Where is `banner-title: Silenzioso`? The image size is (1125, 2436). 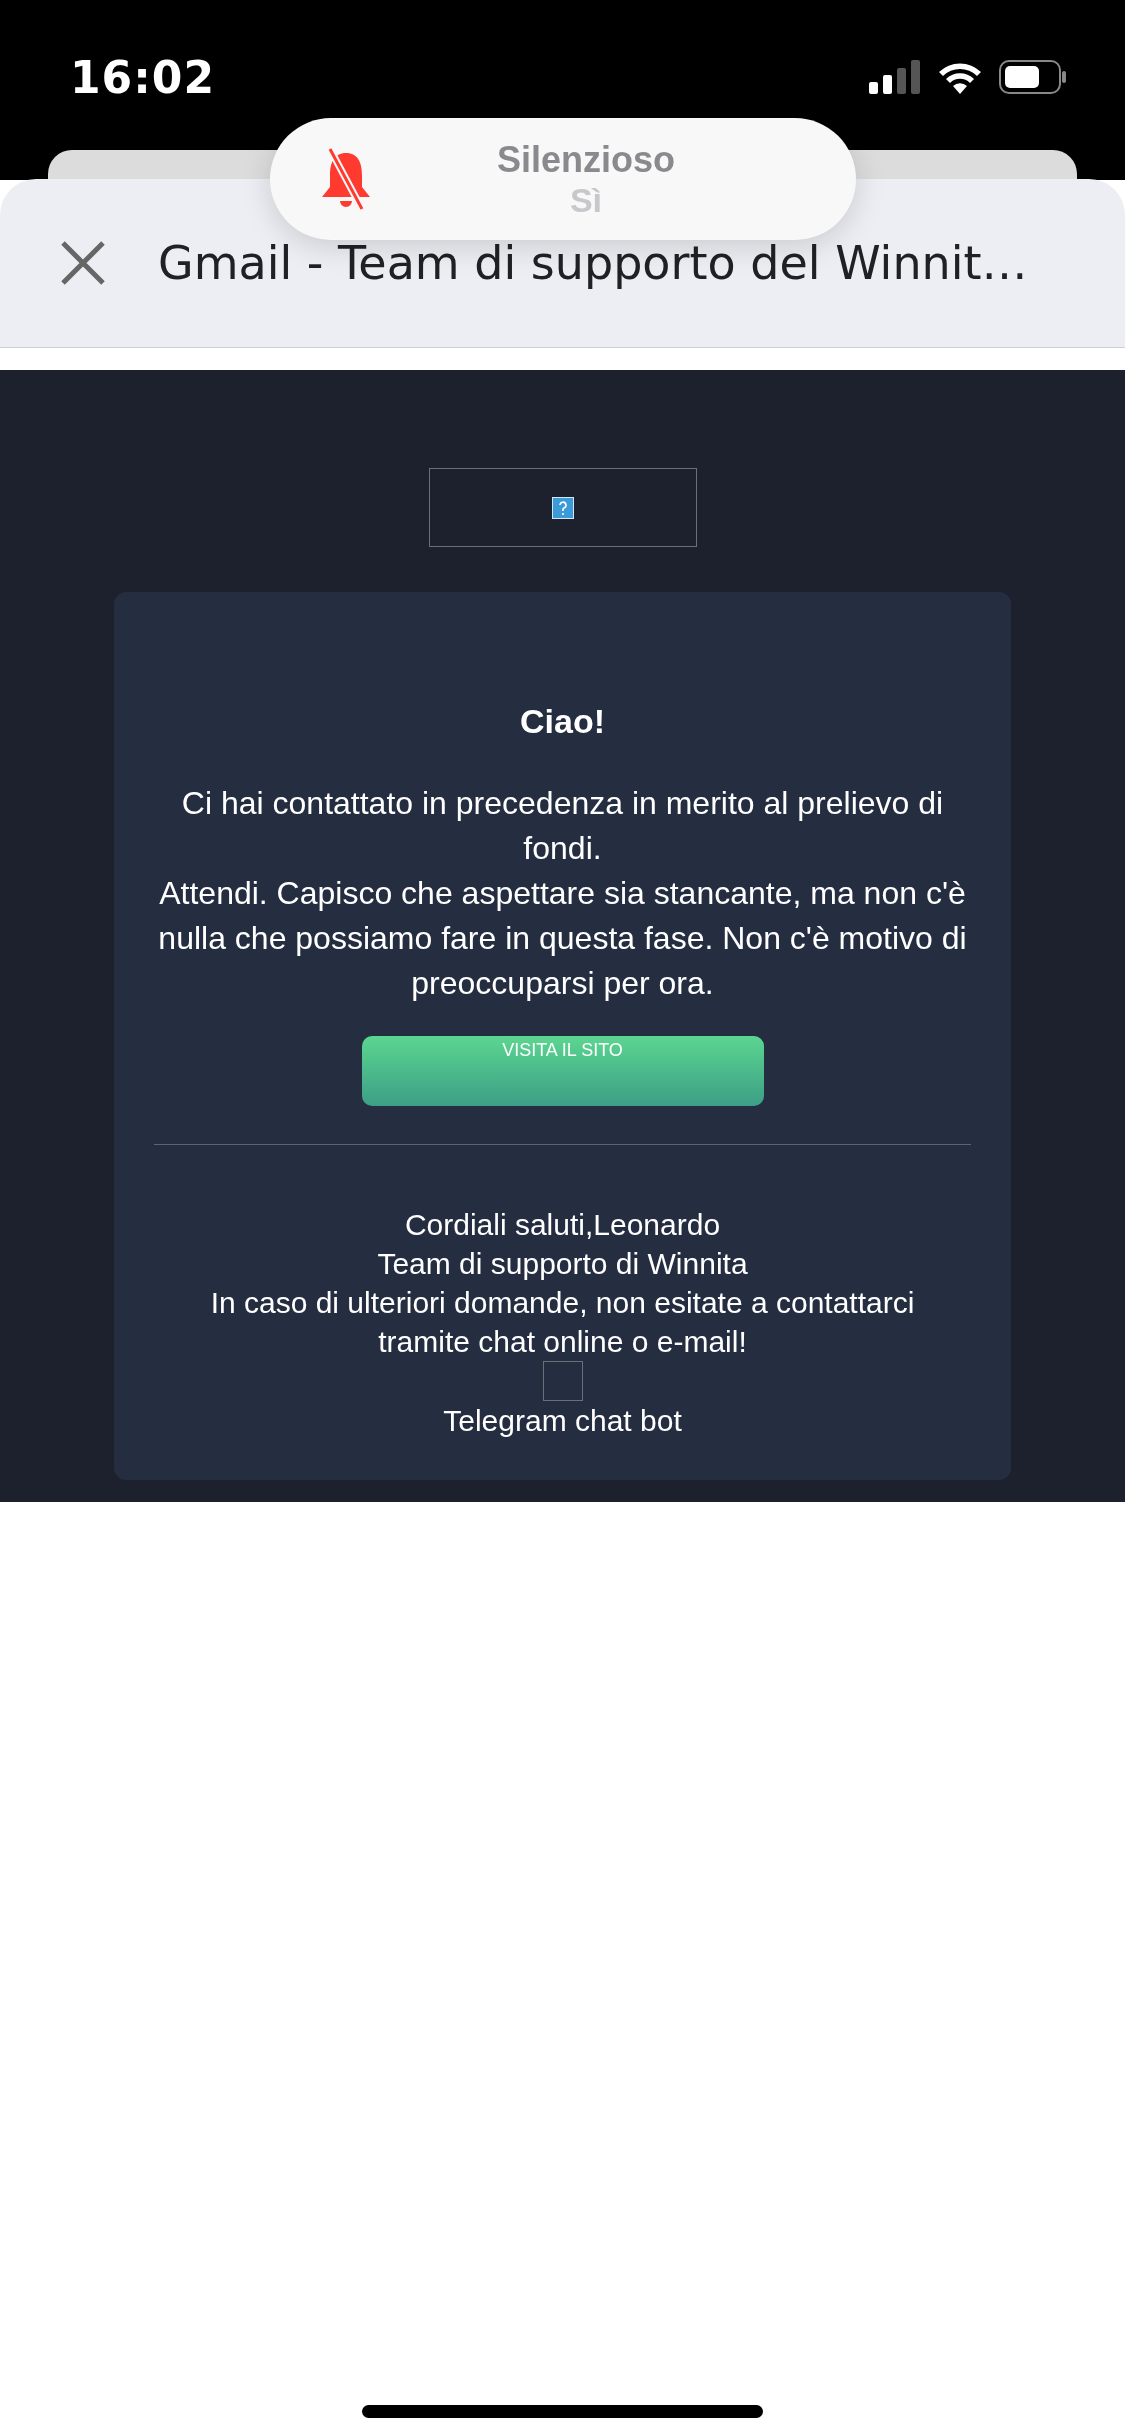
banner-title: Silenzioso is located at coordinates (586, 159).